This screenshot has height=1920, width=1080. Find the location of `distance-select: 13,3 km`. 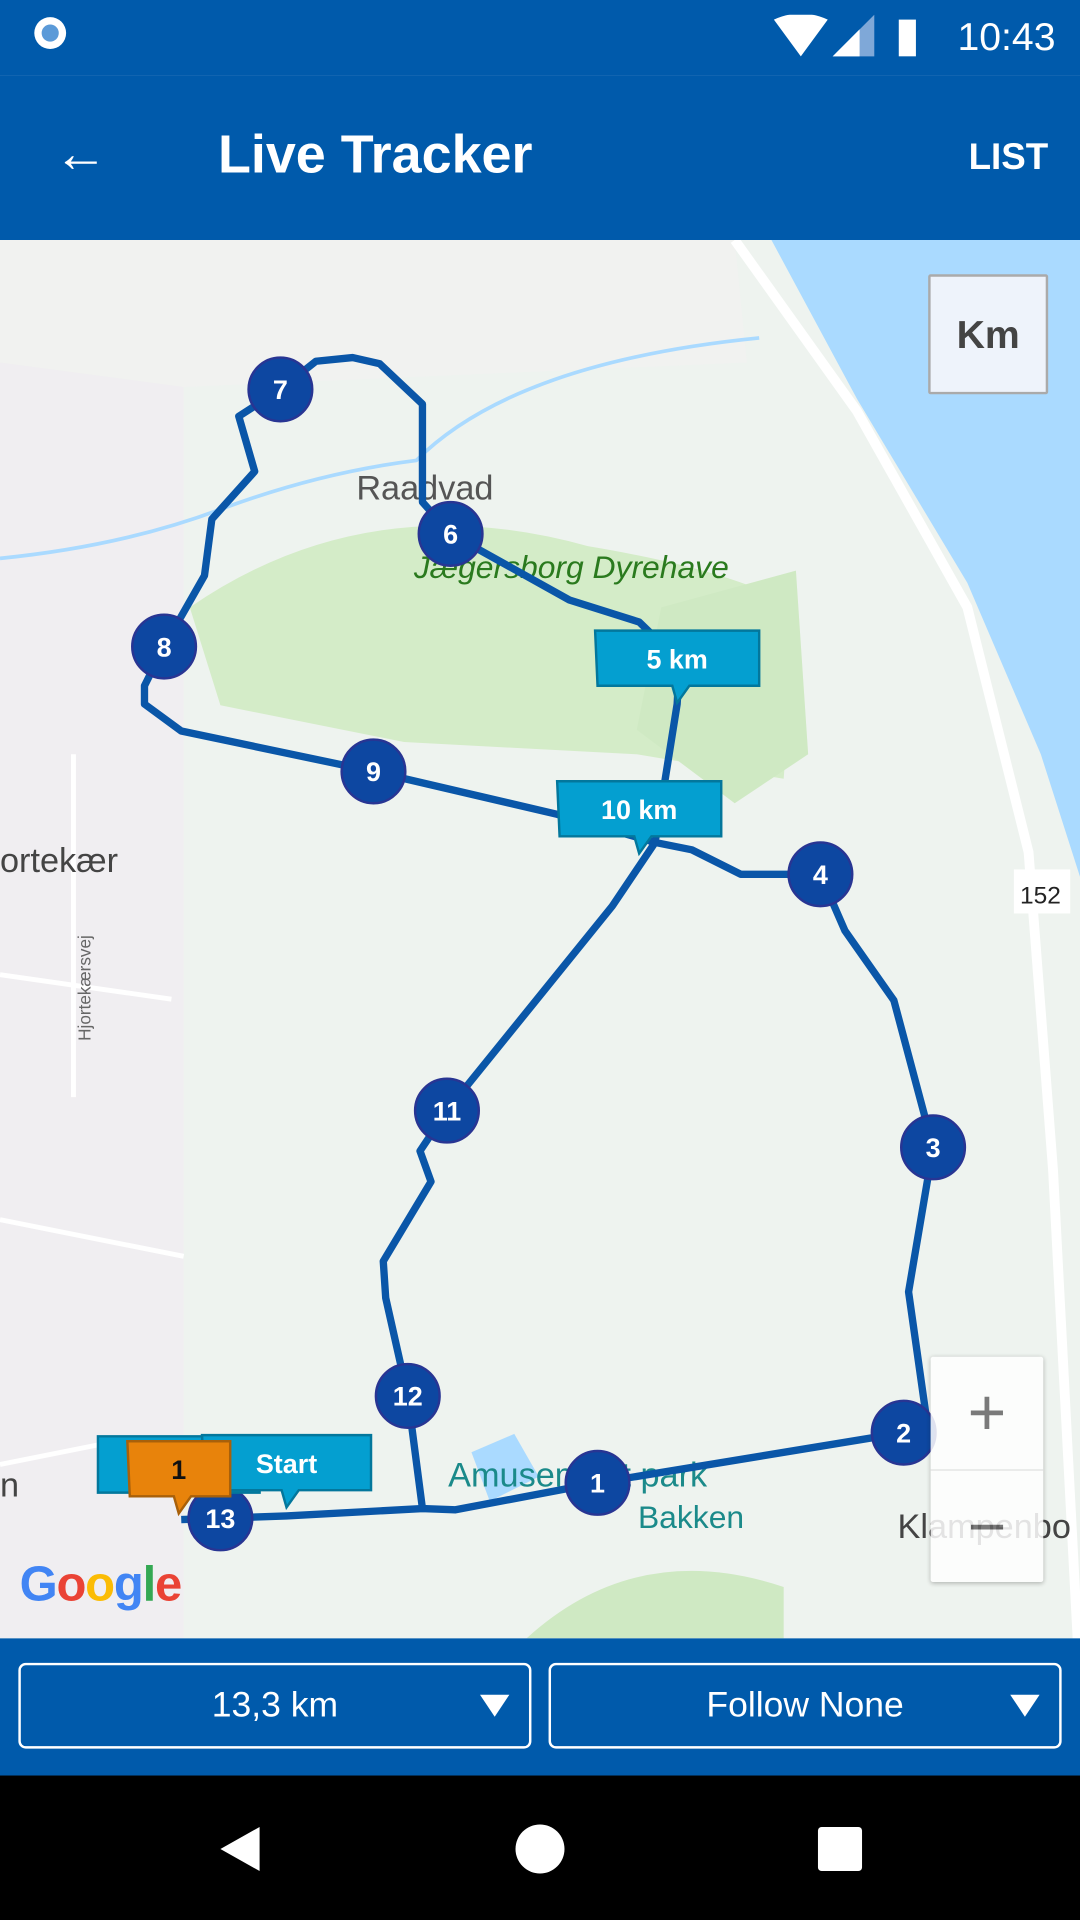

distance-select: 13,3 km is located at coordinates (275, 1705).